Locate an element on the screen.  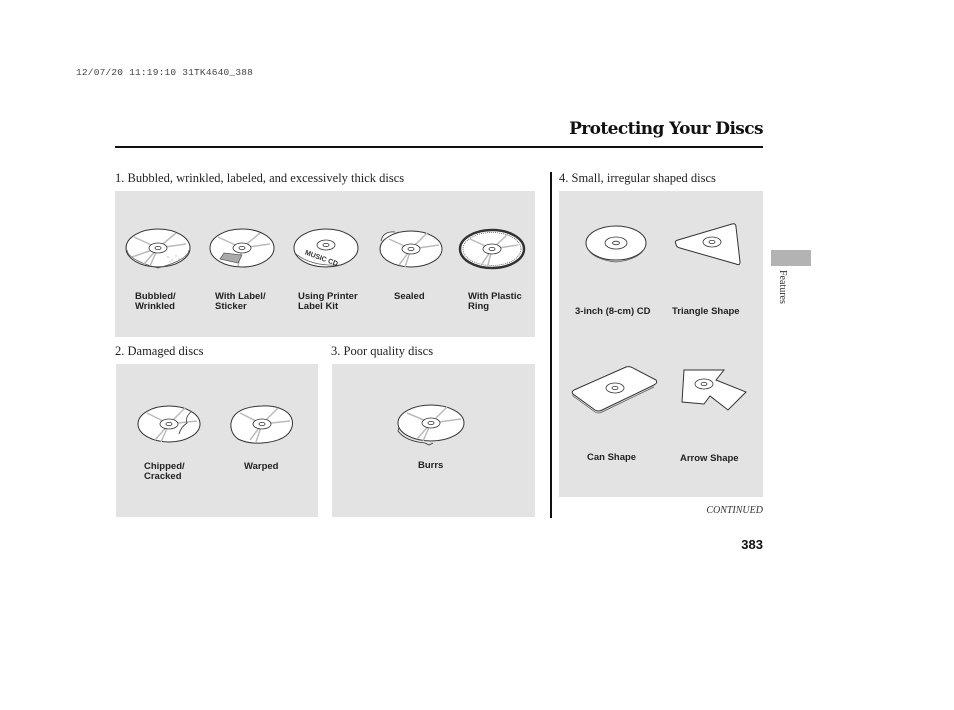
item-label: Warped is located at coordinates (261, 466).